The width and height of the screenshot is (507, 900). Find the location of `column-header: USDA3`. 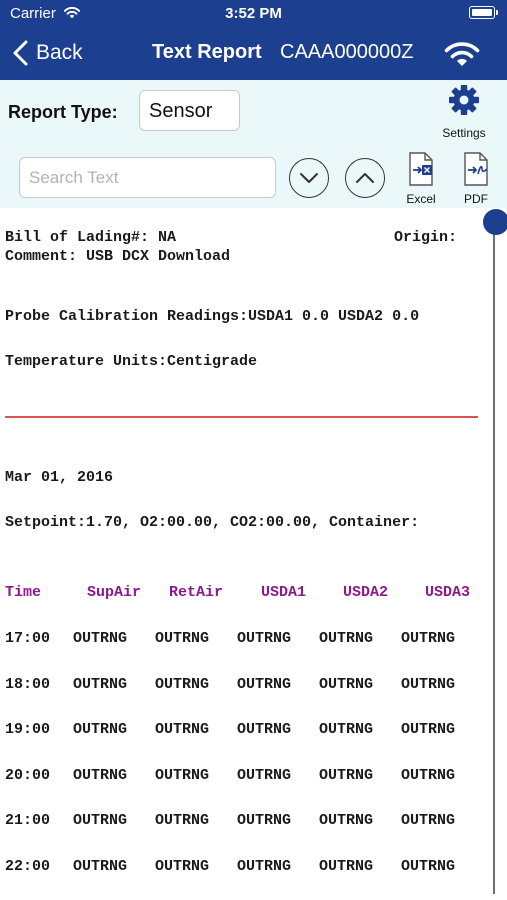

column-header: USDA3 is located at coordinates (448, 592).